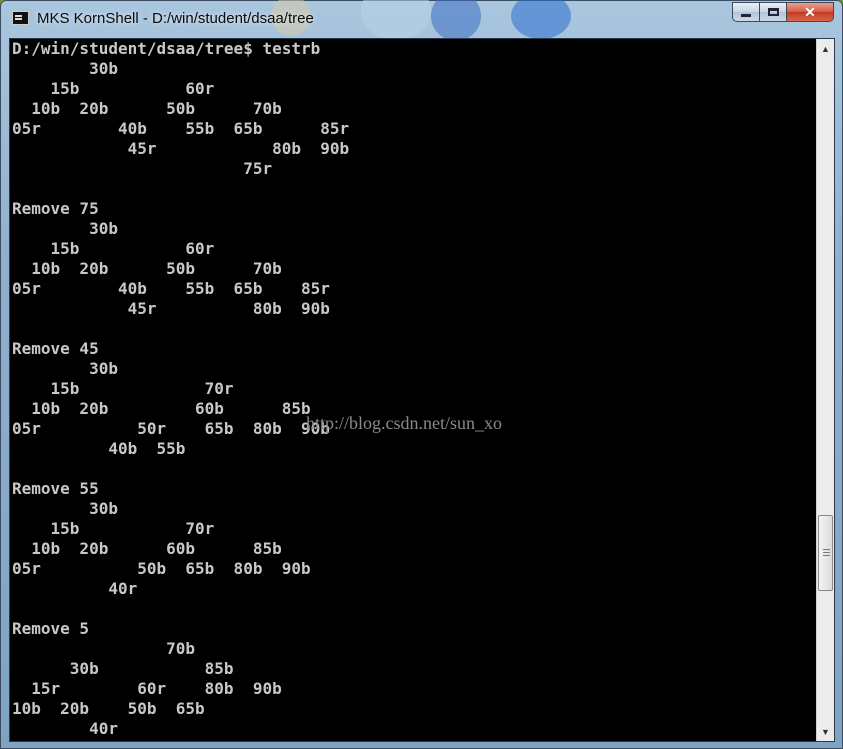 The image size is (843, 749). Describe the element at coordinates (51, 628) in the screenshot. I see `console-line: Remove 5` at that location.